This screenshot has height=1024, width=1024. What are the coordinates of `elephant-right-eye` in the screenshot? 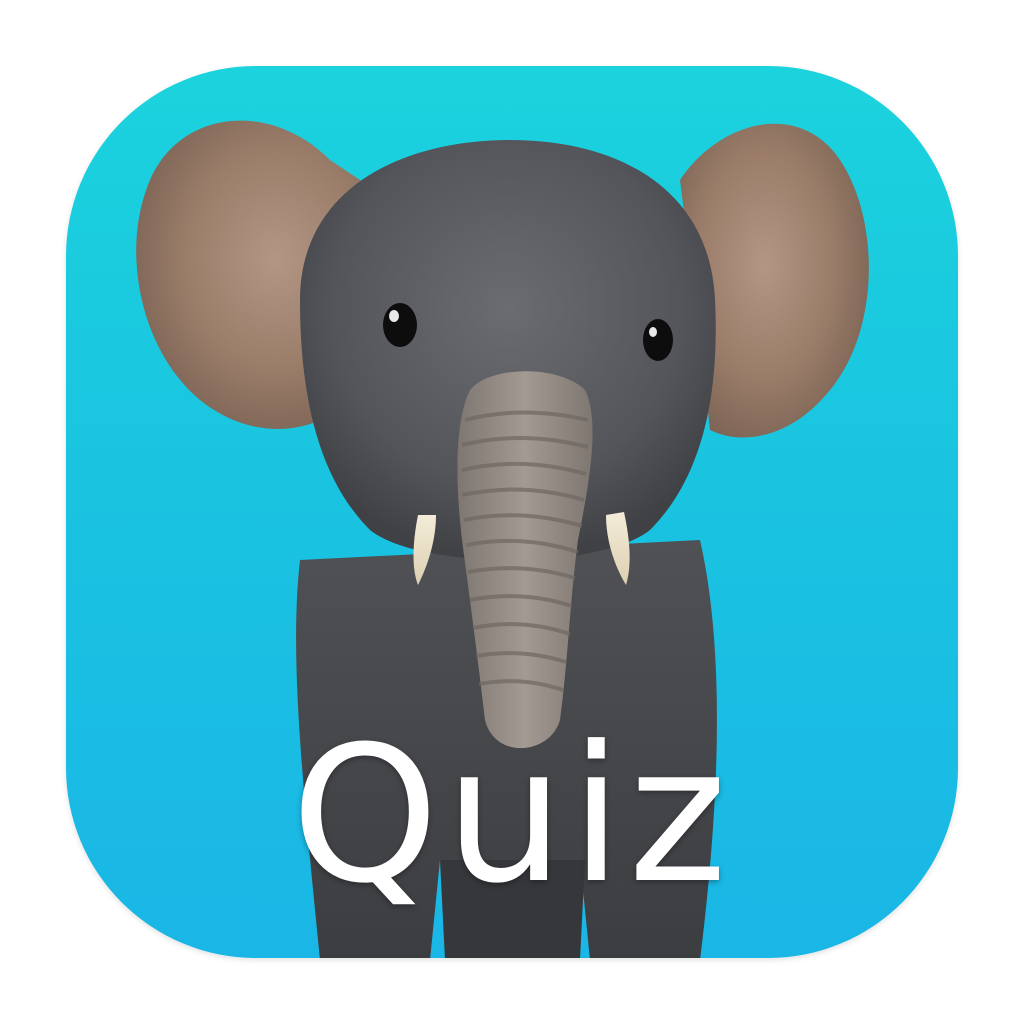 It's located at (658, 340).